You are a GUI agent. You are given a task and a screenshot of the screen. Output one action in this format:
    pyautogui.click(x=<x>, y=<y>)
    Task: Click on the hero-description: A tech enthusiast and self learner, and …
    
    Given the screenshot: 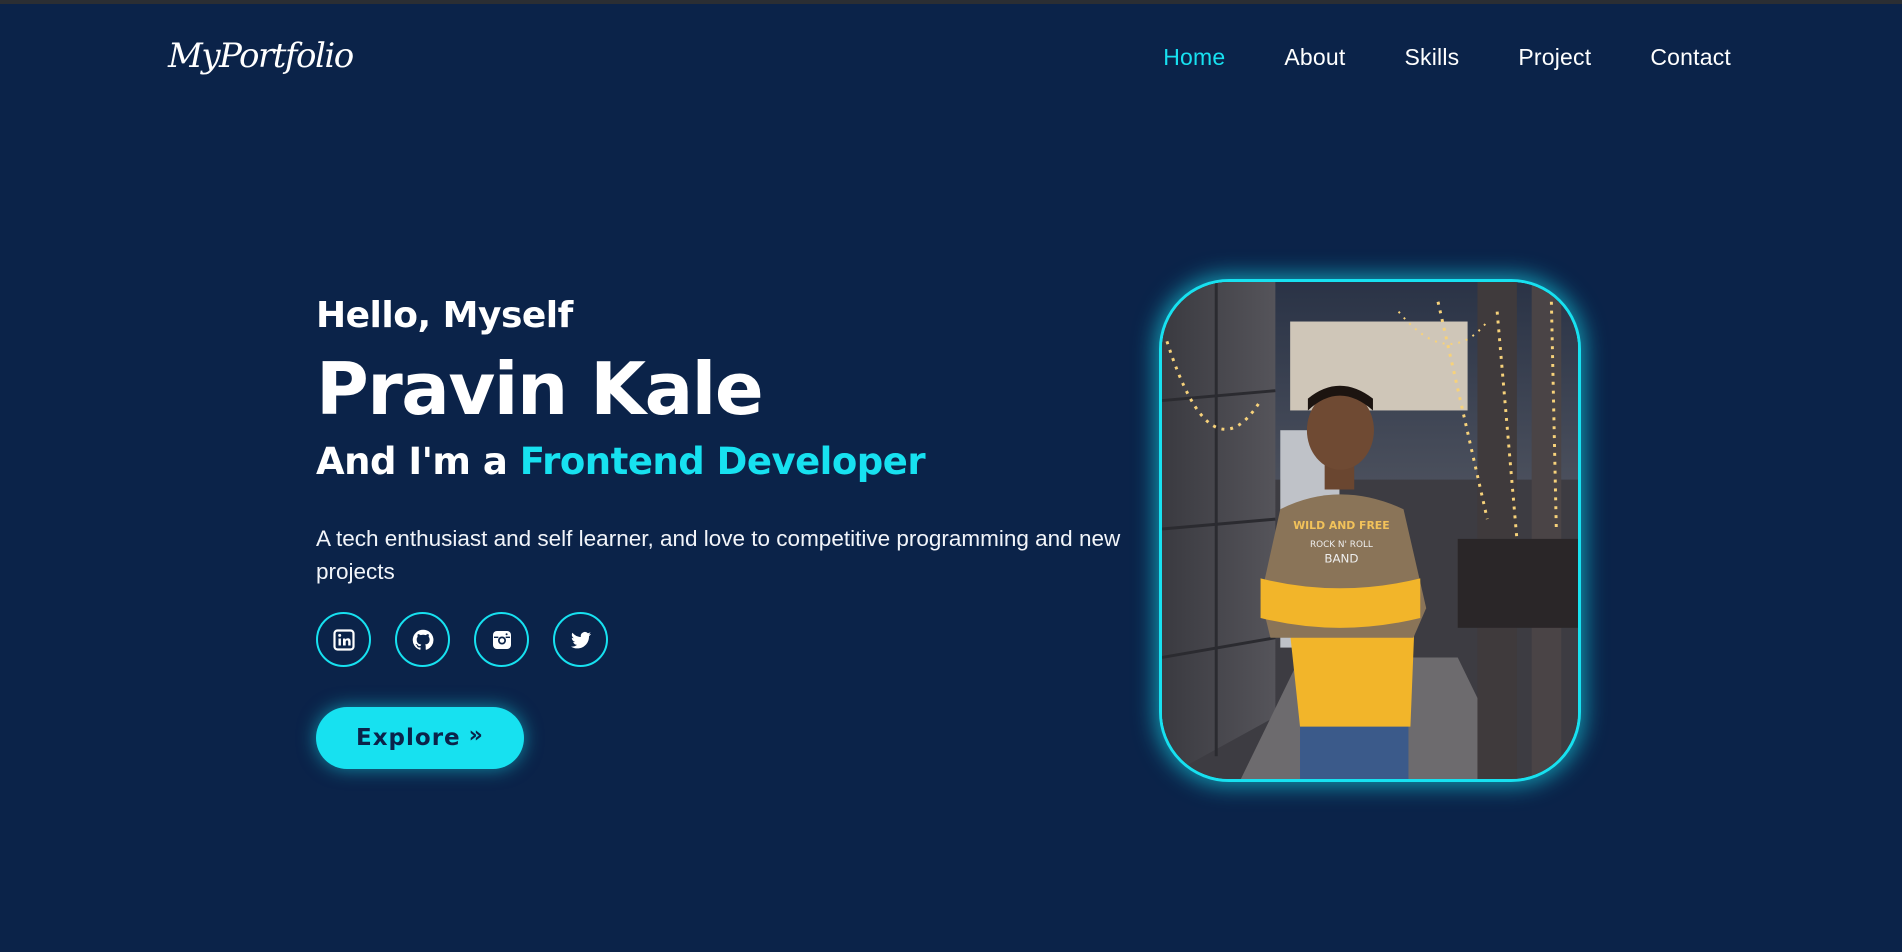 What is the action you would take?
    pyautogui.click(x=718, y=555)
    